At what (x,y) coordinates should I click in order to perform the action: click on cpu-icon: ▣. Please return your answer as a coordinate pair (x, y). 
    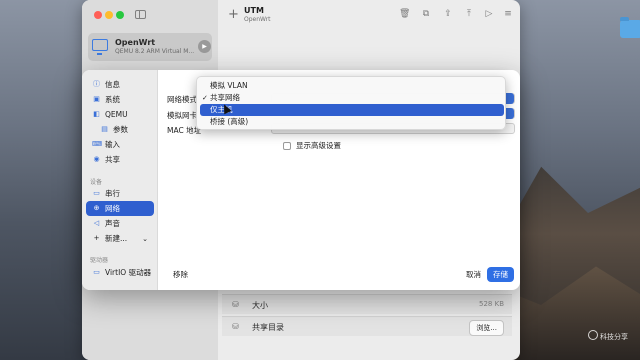
    Looking at the image, I should click on (96, 99).